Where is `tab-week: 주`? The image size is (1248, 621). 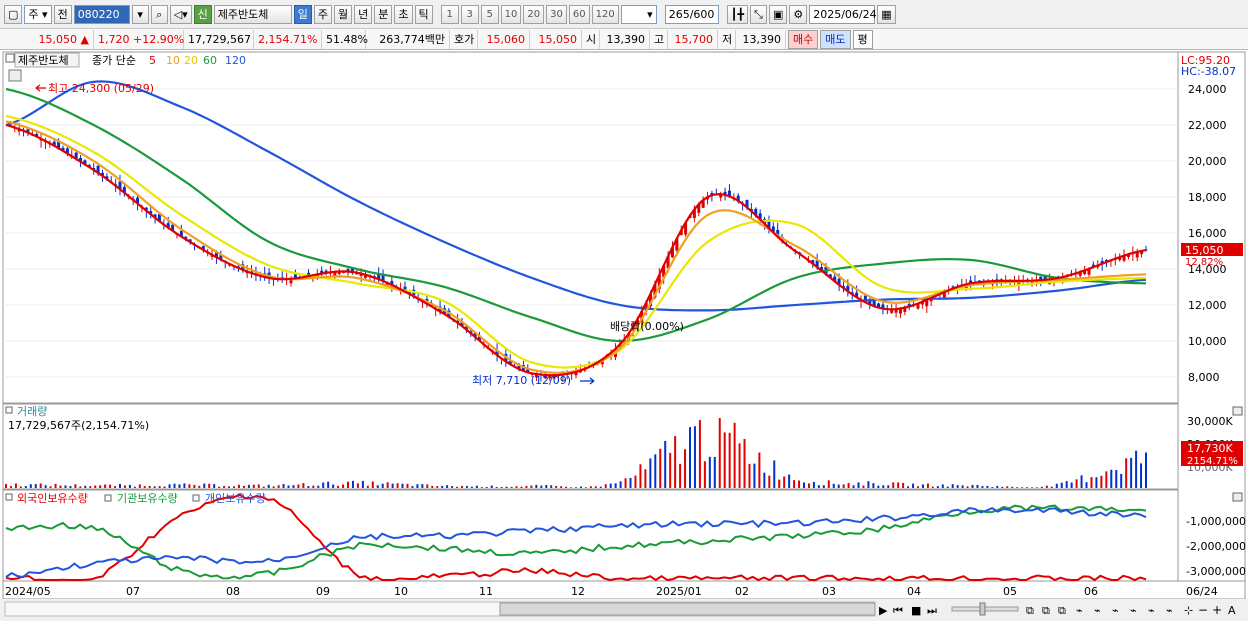 tab-week: 주 is located at coordinates (323, 14).